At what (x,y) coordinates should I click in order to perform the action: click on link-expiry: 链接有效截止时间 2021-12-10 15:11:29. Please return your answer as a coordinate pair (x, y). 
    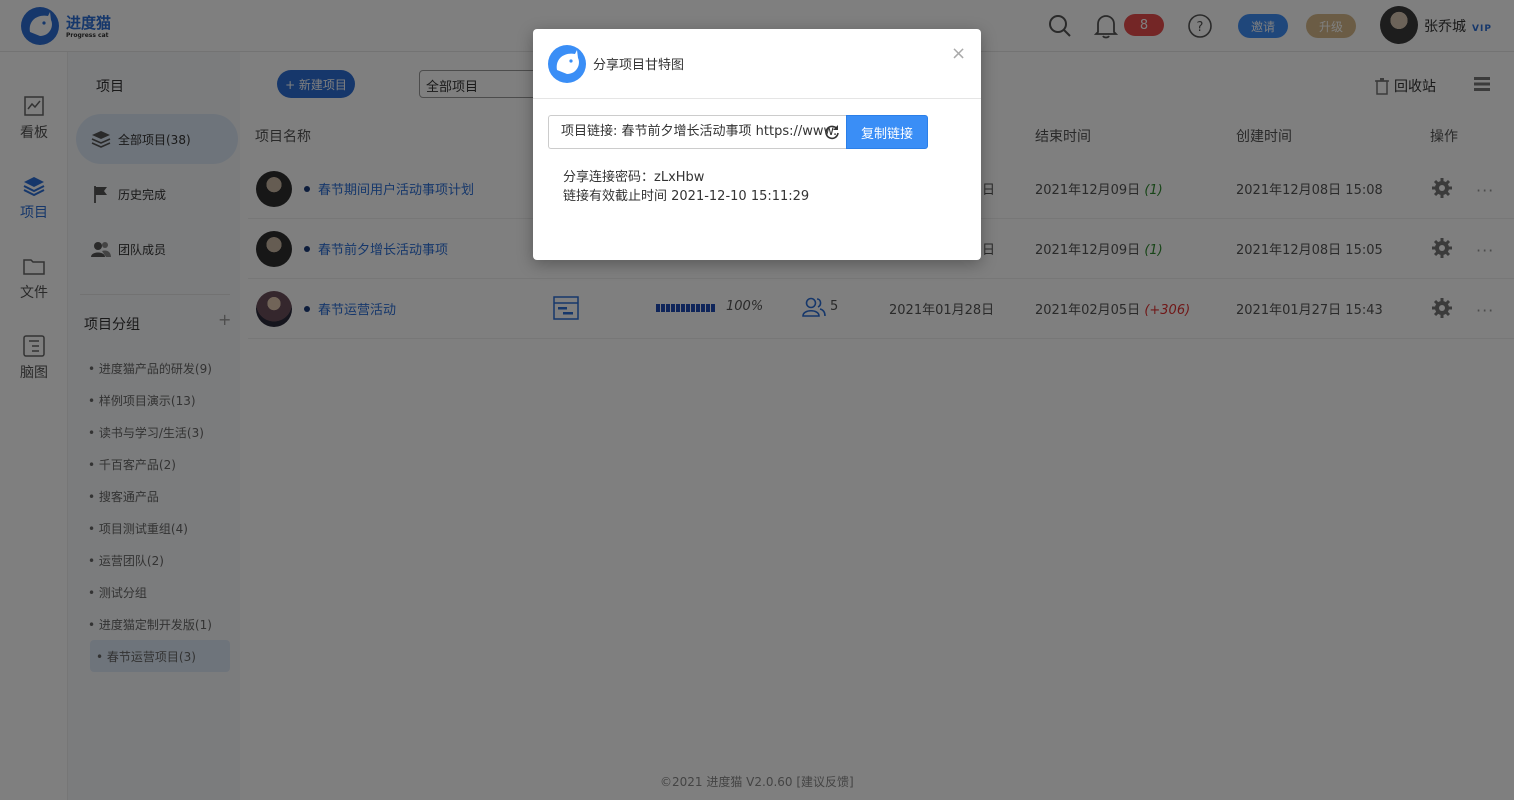
    Looking at the image, I should click on (686, 196).